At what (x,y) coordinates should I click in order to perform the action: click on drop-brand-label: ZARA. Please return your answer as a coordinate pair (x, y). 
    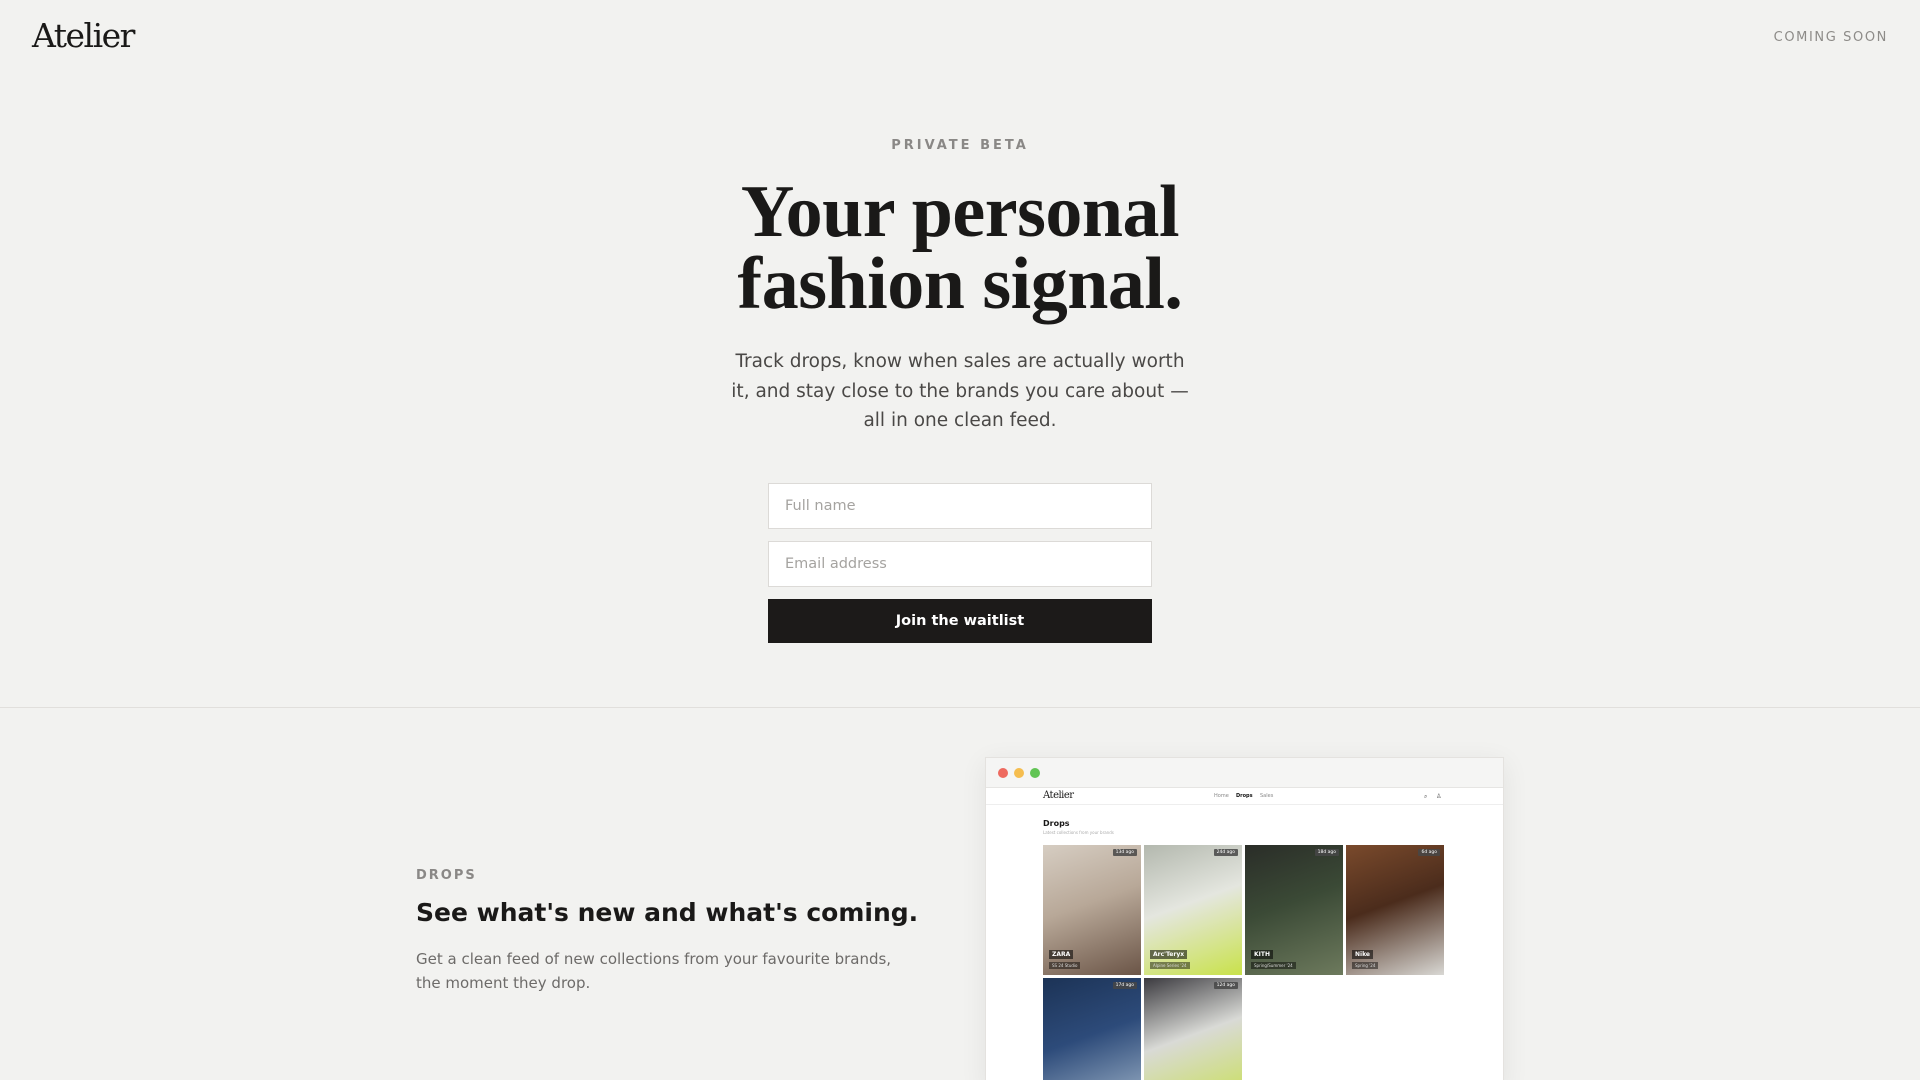
    Looking at the image, I should click on (1061, 954).